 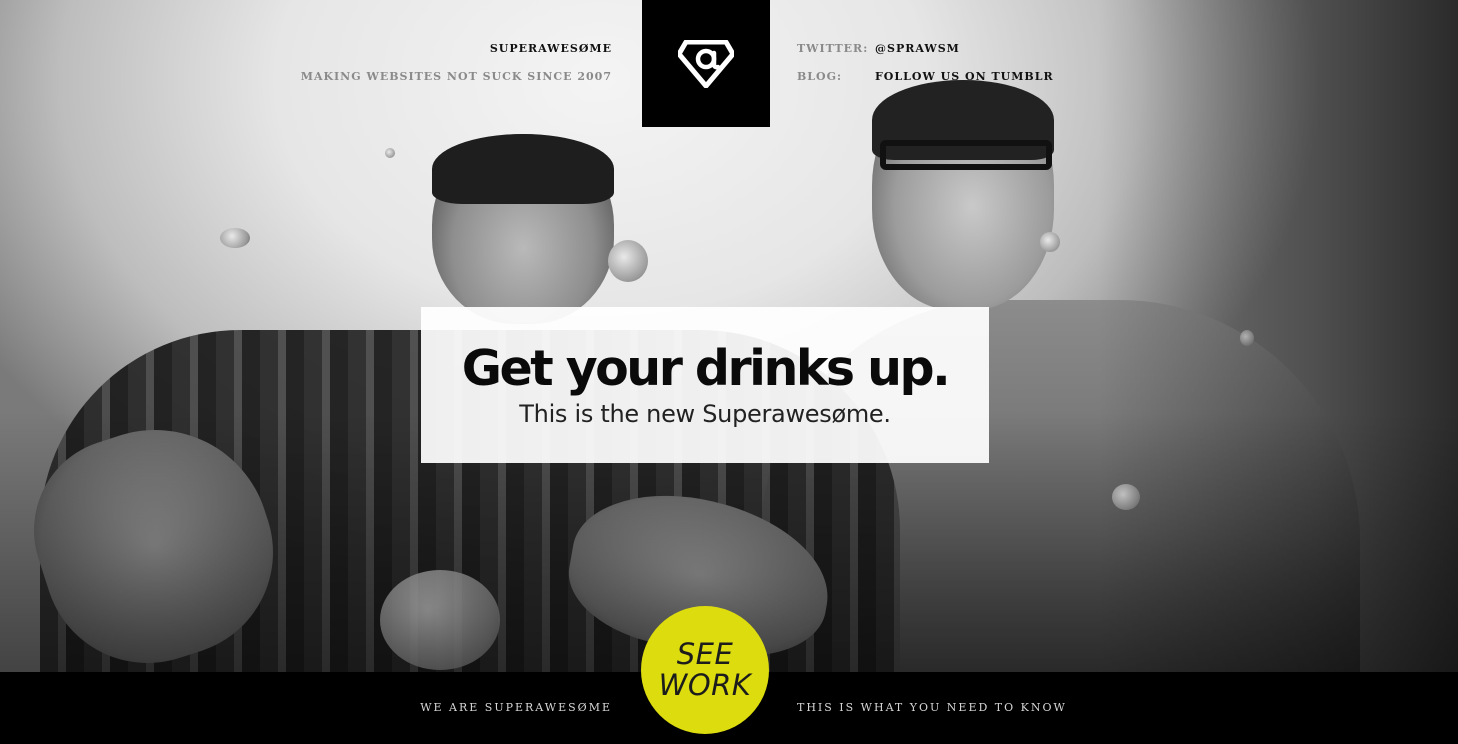 I want to click on logo-home-link, so click(x=706, y=63).